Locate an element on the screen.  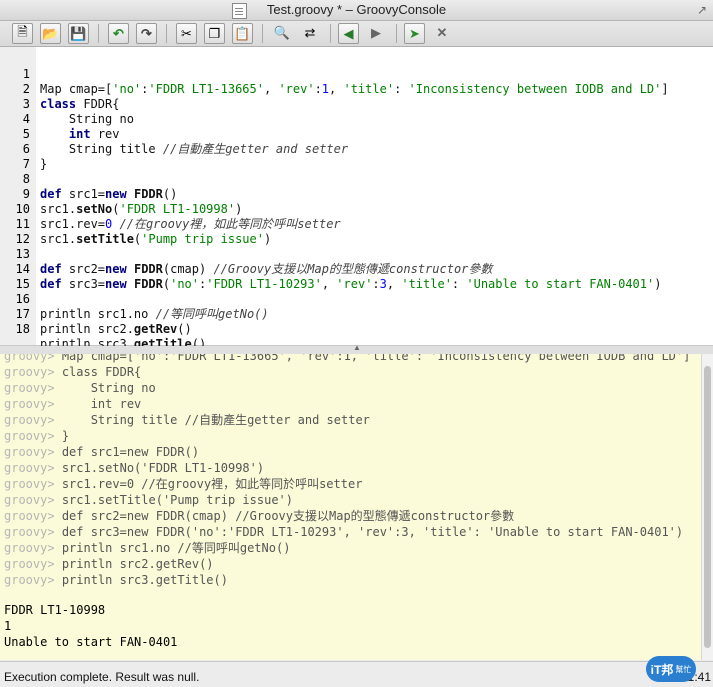
fullscreen-icon: ↗ is located at coordinates (702, 10).